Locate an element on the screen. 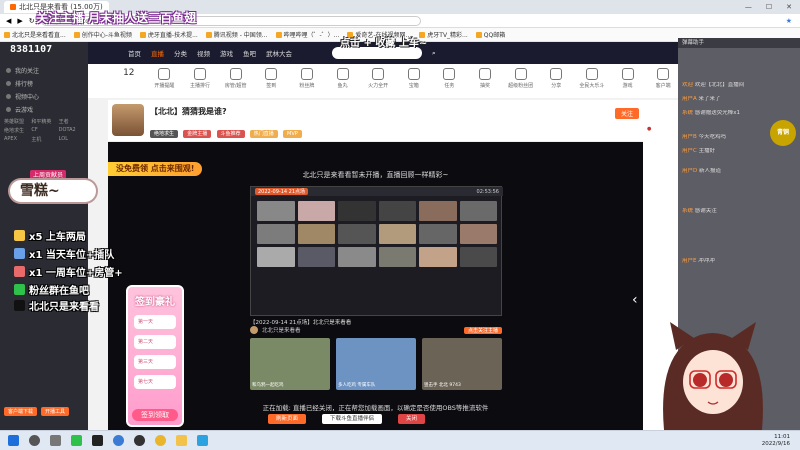 Image resolution: width=800 pixels, height=450 pixels. windows-start-icon is located at coordinates (13, 440).